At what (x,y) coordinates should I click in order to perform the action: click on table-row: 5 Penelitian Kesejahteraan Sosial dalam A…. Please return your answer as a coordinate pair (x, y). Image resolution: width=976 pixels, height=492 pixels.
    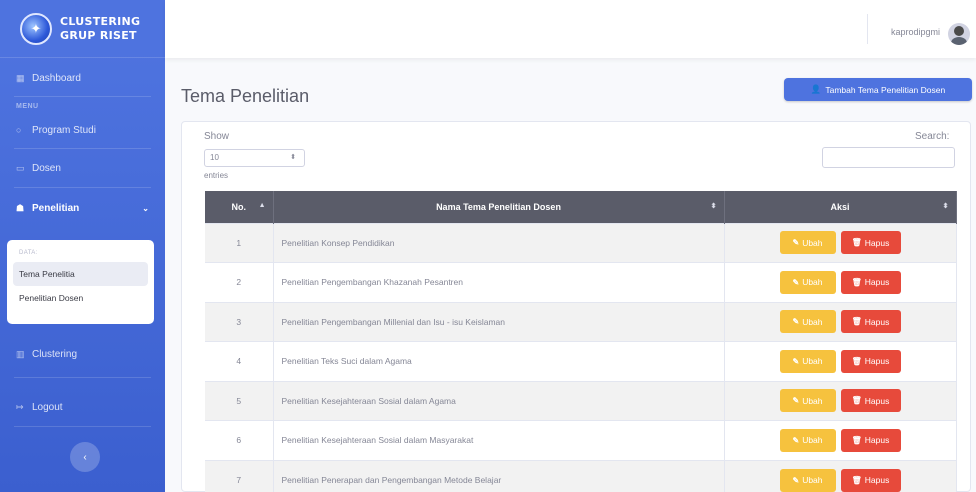
    Looking at the image, I should click on (581, 400).